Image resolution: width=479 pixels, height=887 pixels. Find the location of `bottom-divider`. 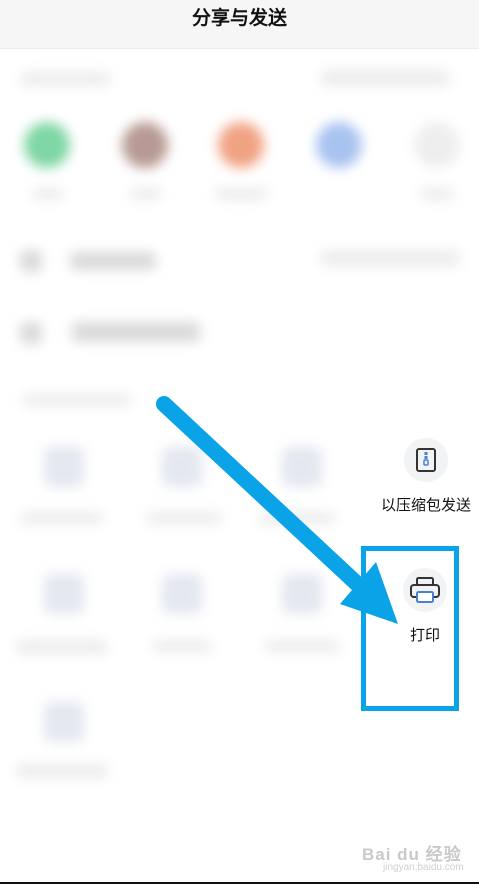

bottom-divider is located at coordinates (239, 883).